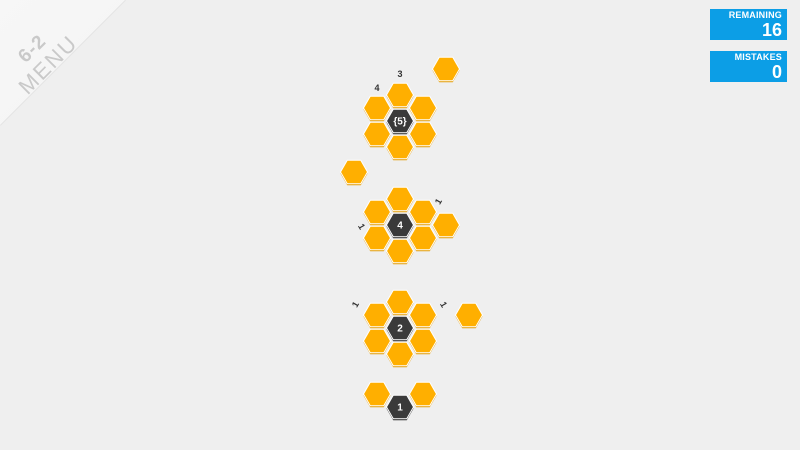 The image size is (800, 450). I want to click on black-hex-cell: {5}, so click(400, 121).